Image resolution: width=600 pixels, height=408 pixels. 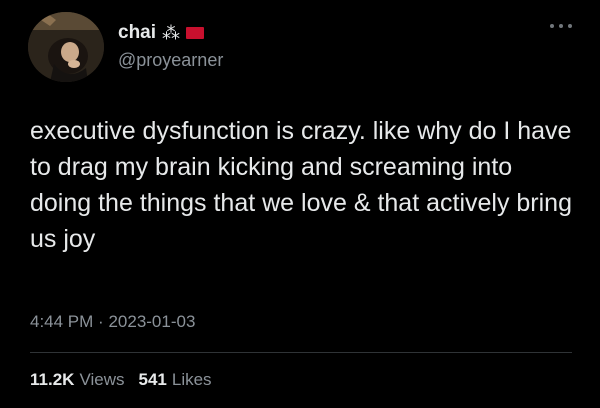 I want to click on sparkle-icon: ⁂, so click(x=171, y=33).